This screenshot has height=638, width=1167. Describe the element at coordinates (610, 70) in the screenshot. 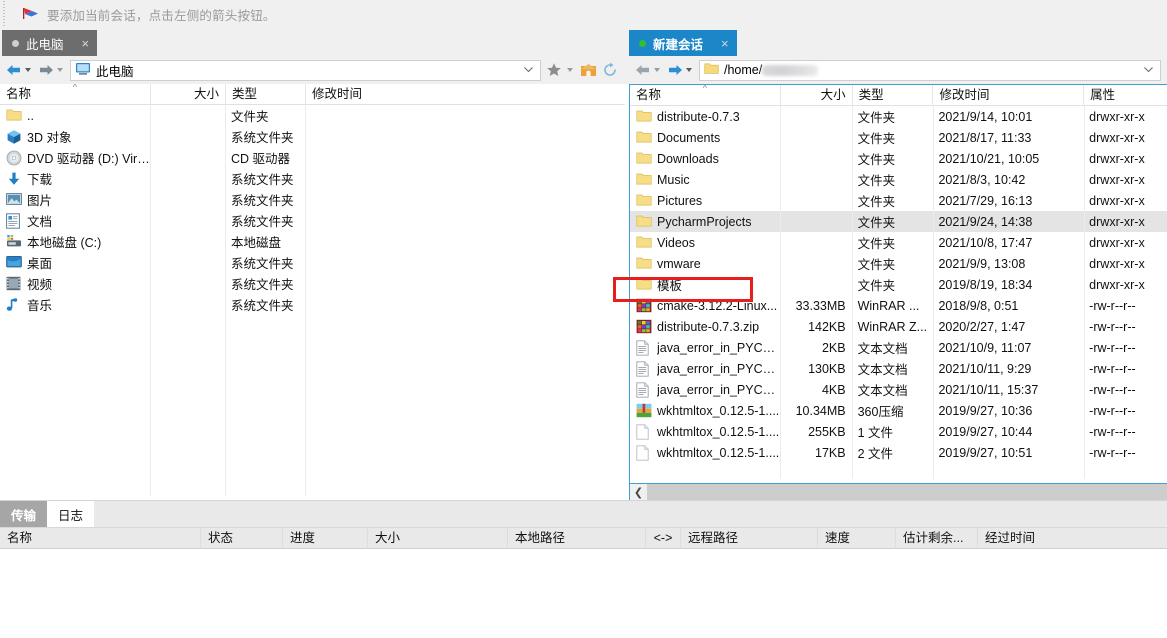

I see `refresh-button` at that location.